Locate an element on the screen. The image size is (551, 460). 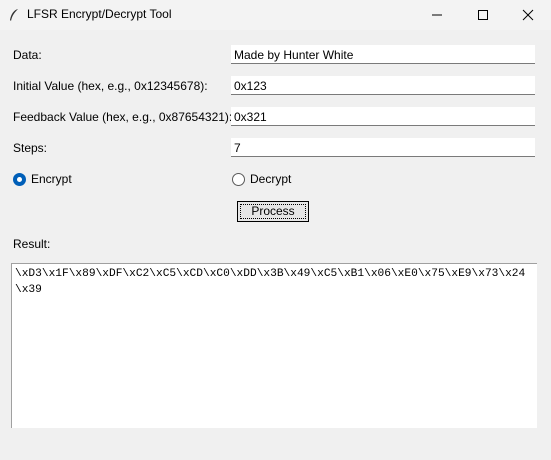
encrypt-label: Encrypt is located at coordinates (51, 179).